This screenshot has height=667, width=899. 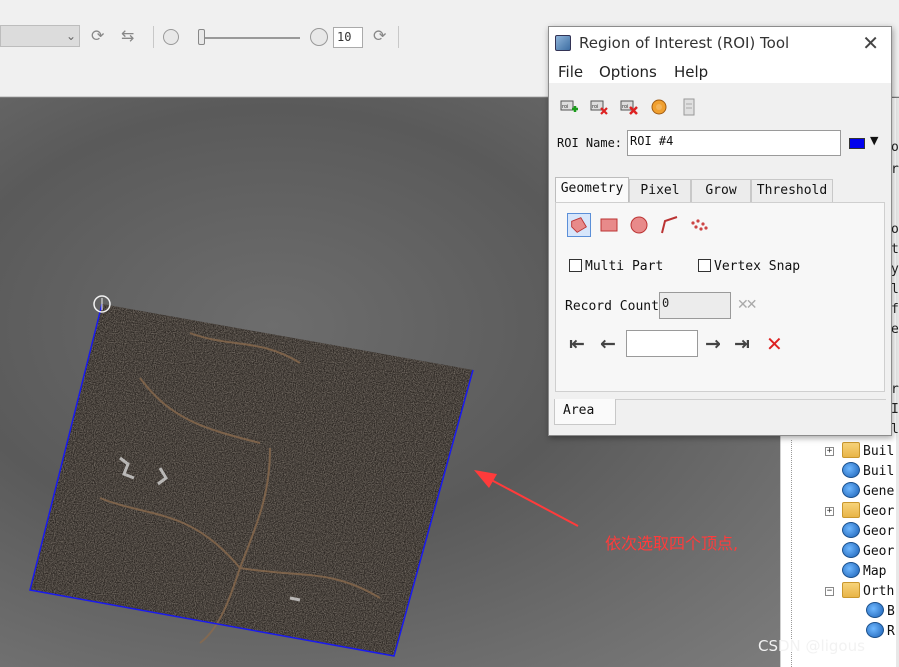 I want to click on tab-pixel: Pixel, so click(x=660, y=191).